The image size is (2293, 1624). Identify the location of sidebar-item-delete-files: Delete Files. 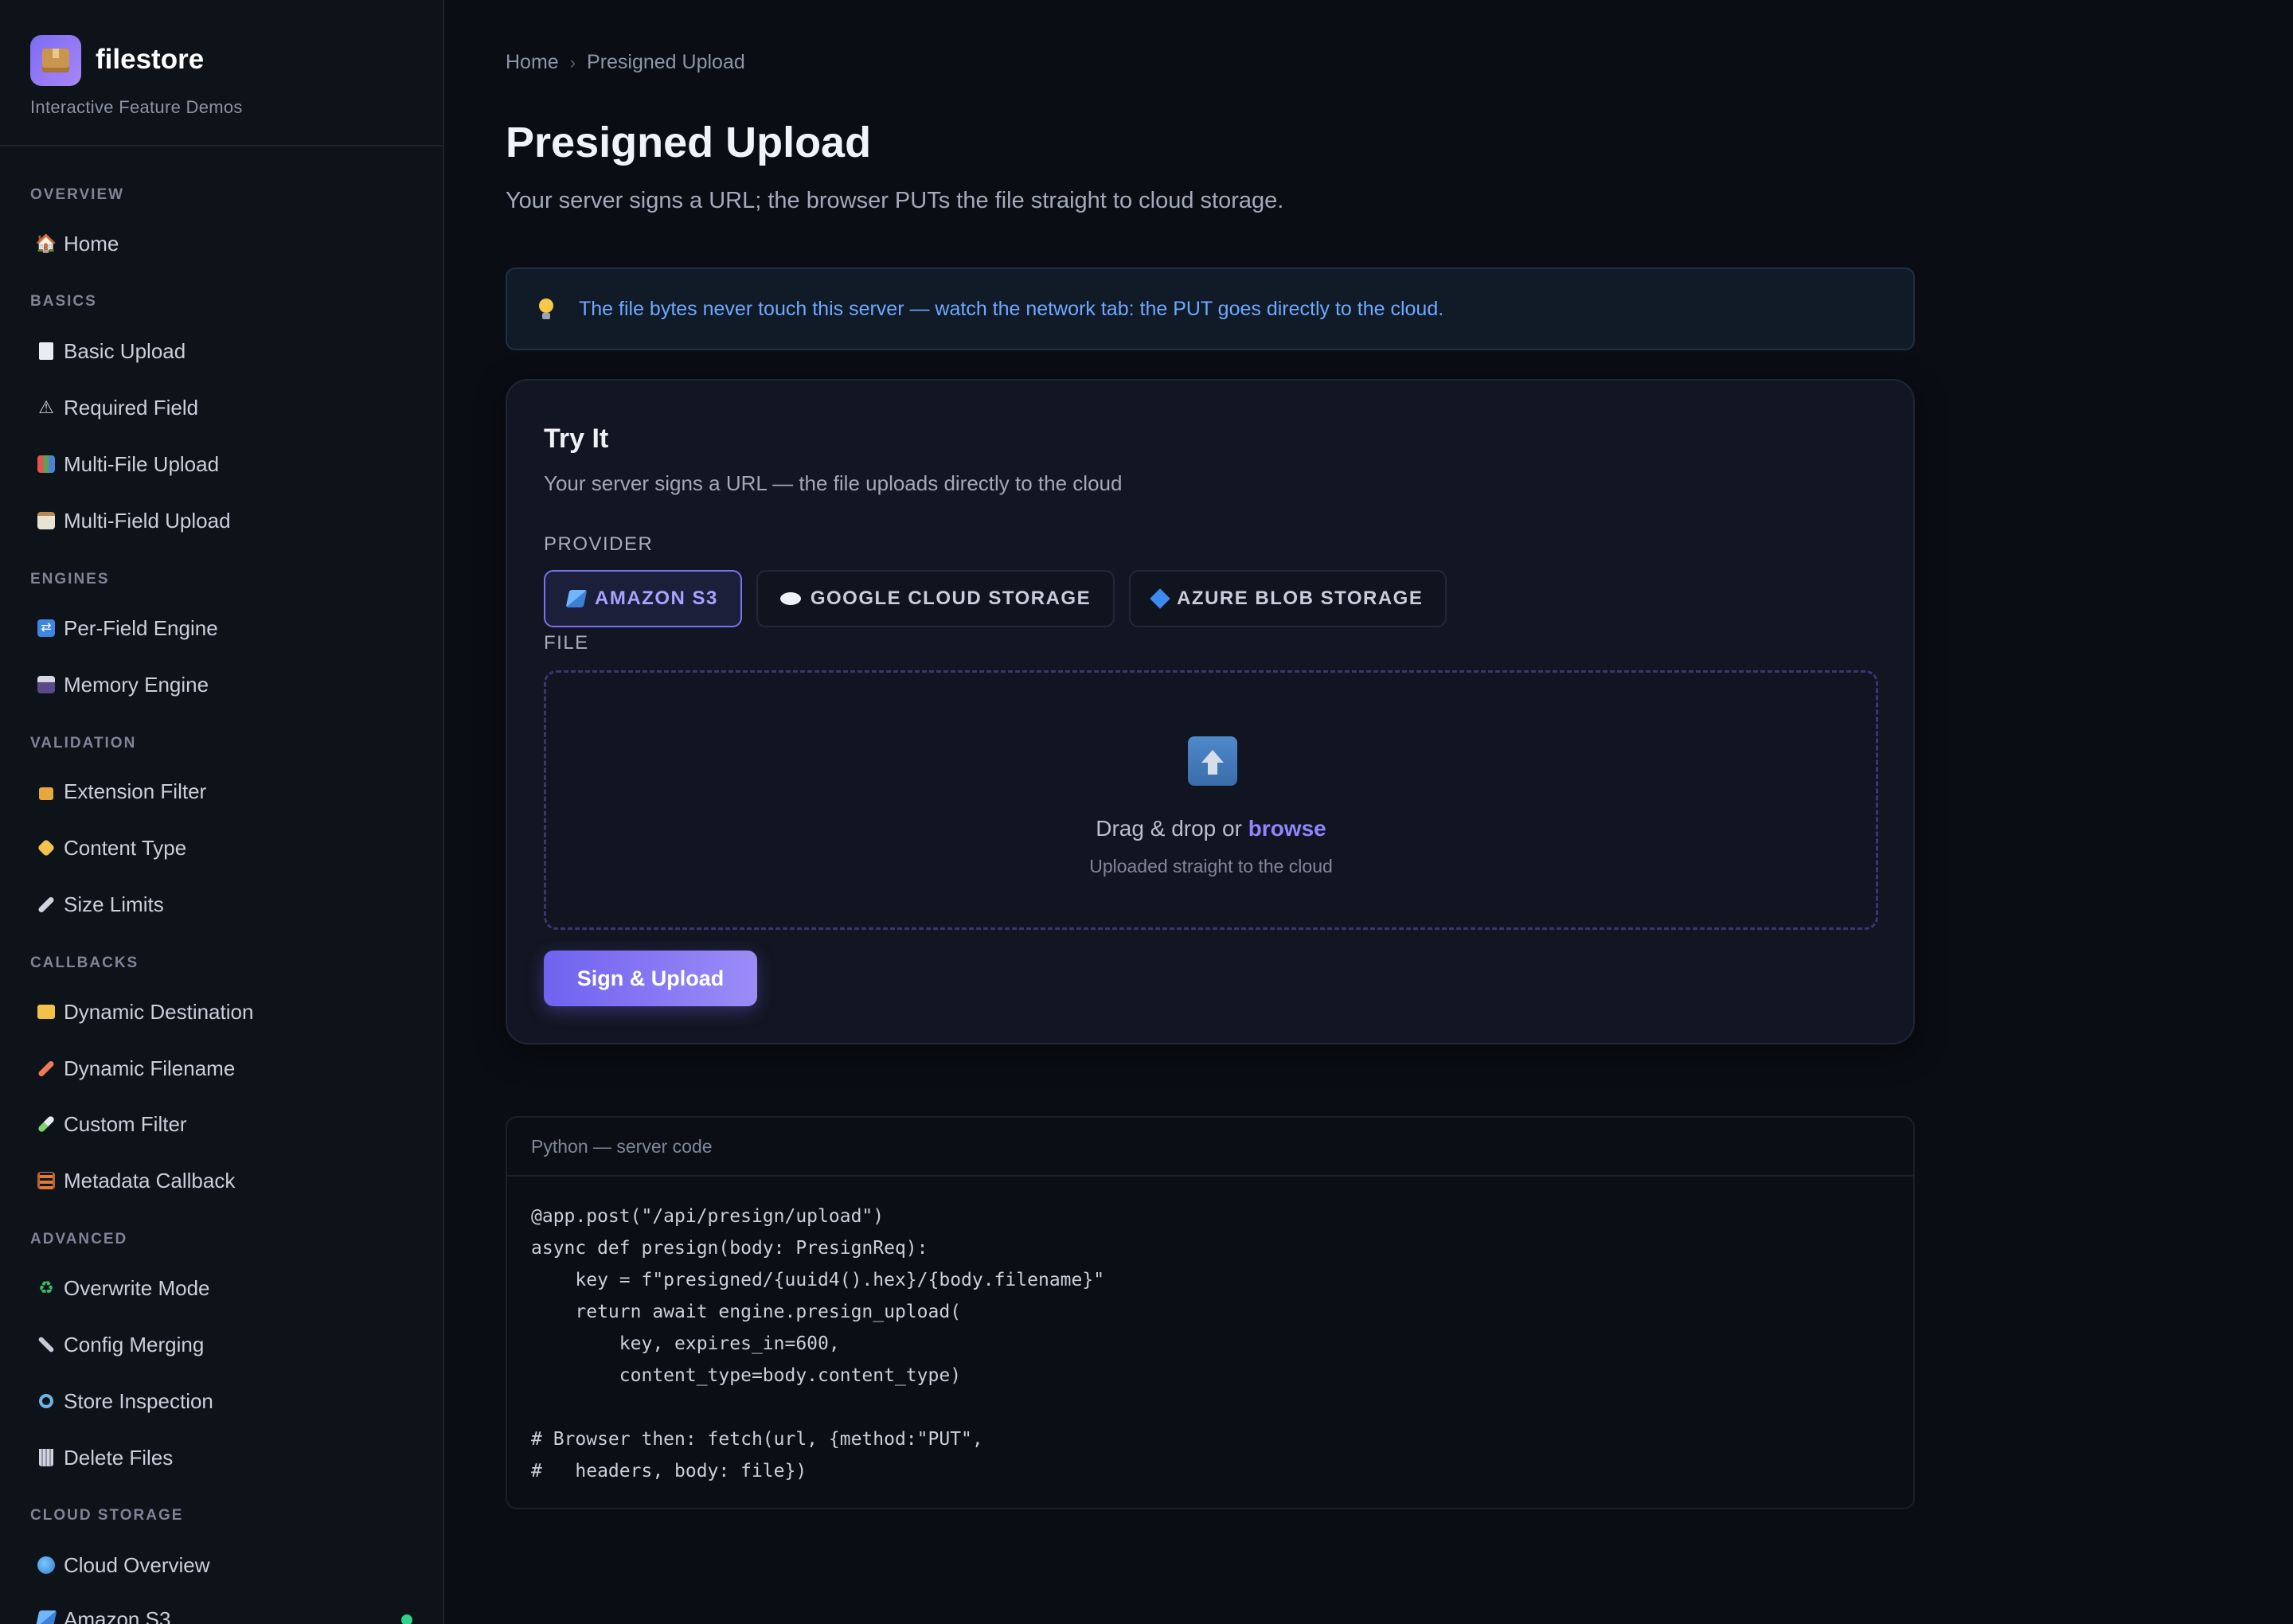
(221, 1457).